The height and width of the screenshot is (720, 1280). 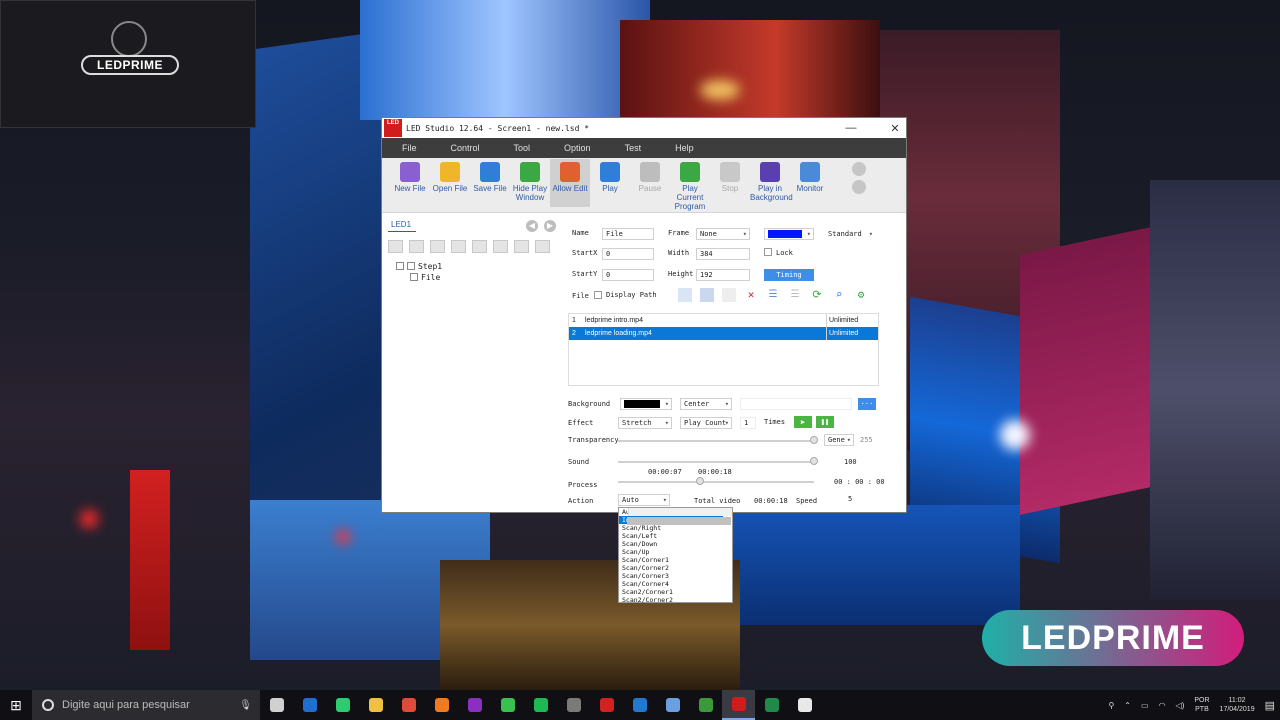 What do you see at coordinates (573, 705) in the screenshot?
I see `taskbar-app-store` at bounding box center [573, 705].